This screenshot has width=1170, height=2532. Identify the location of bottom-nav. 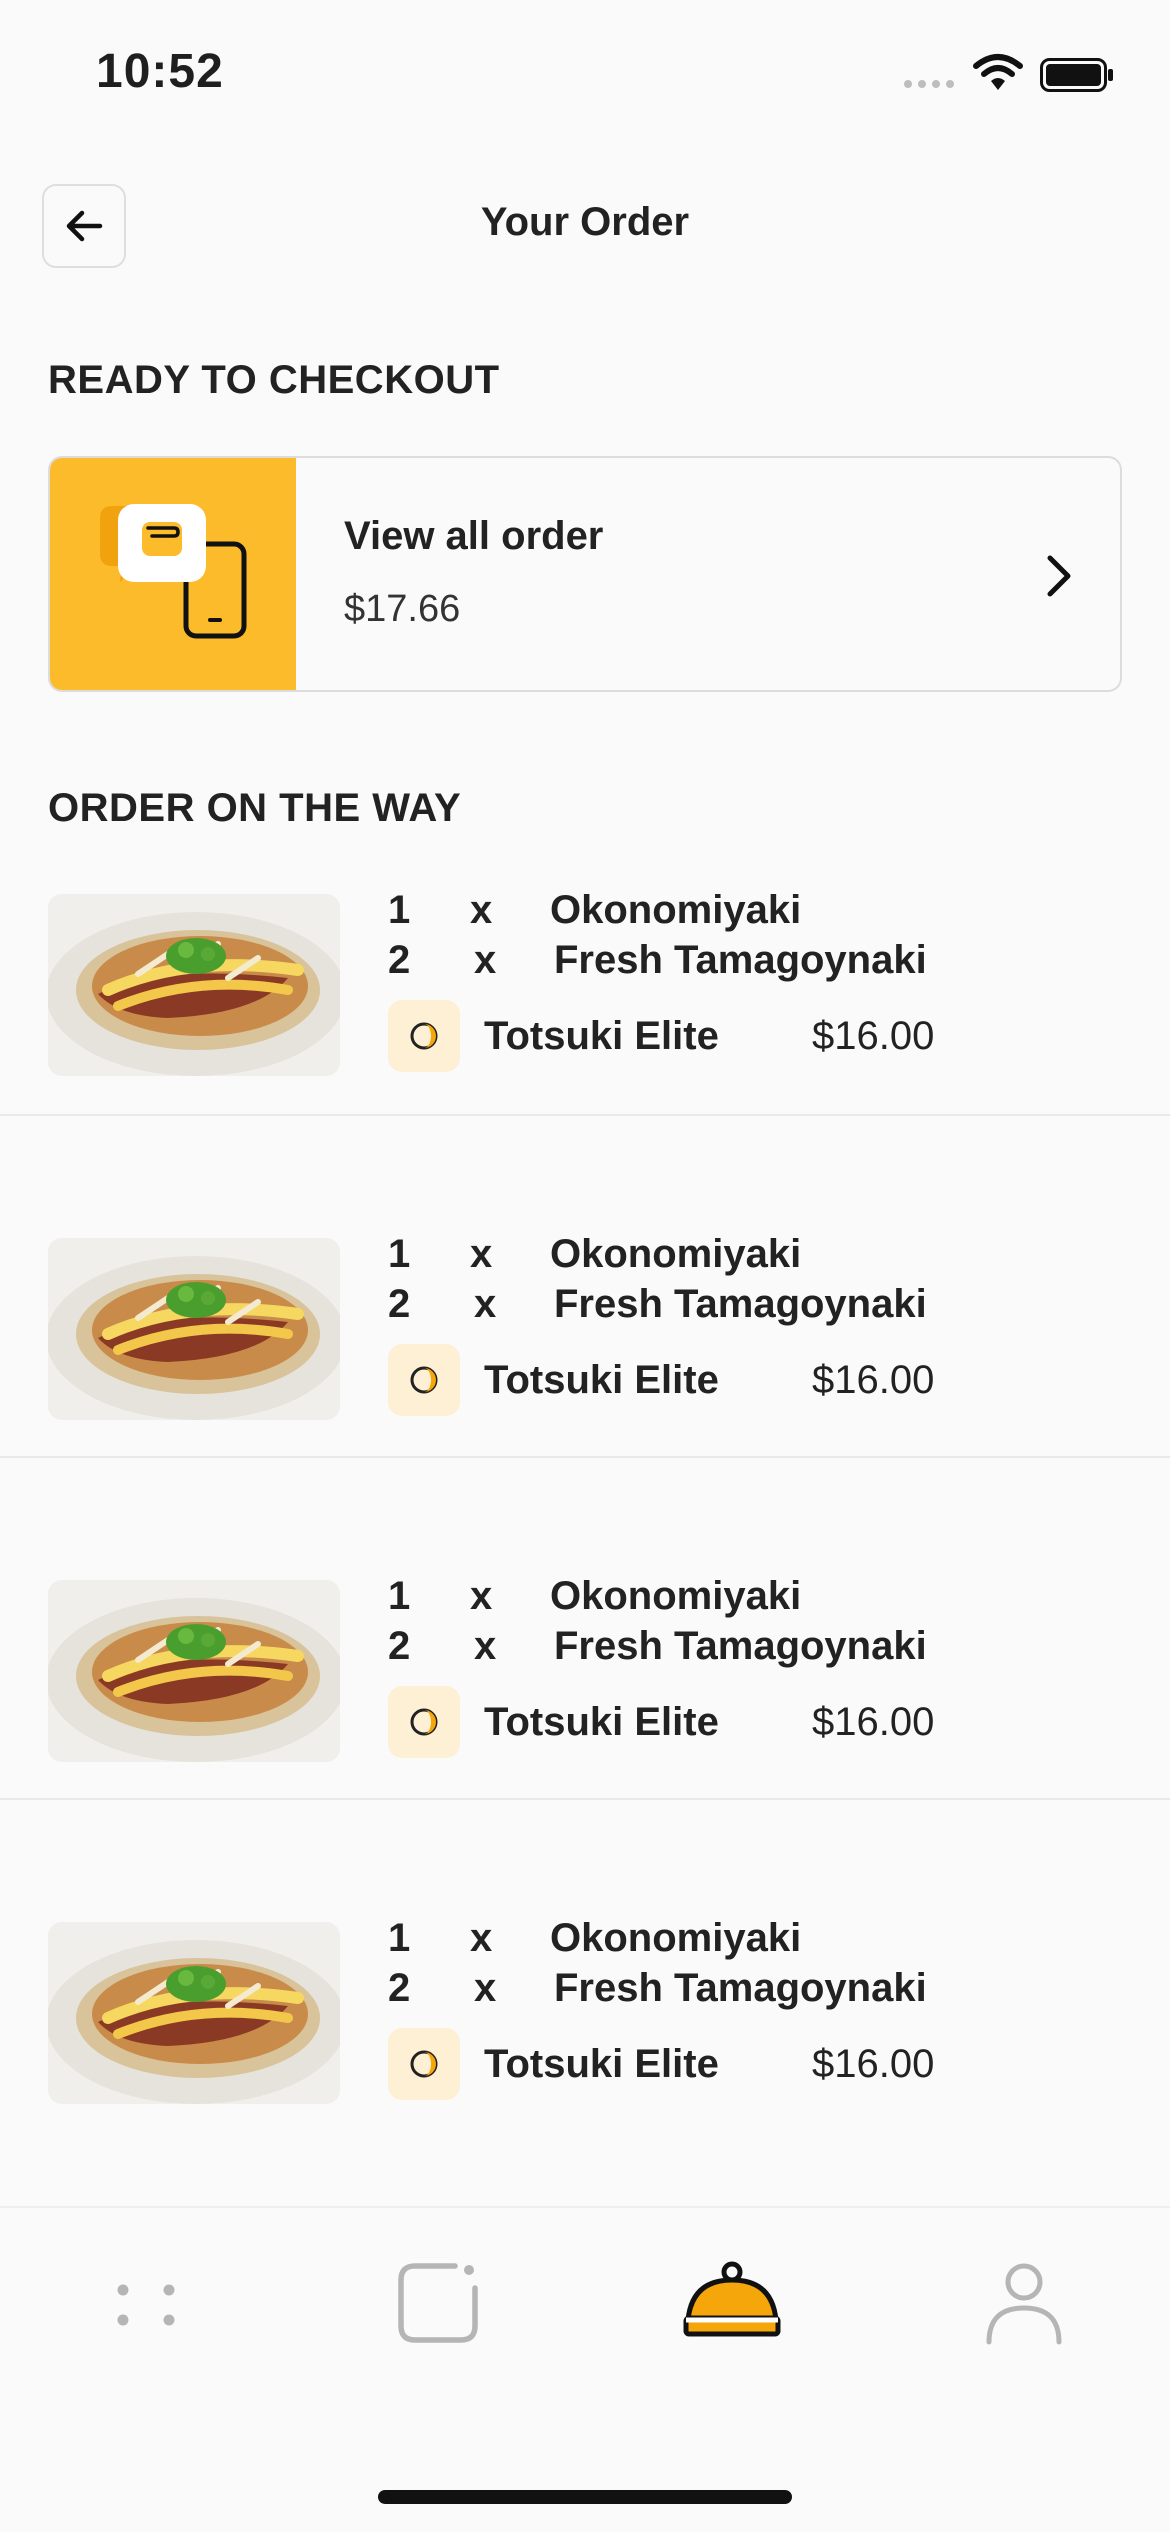
(585, 2369).